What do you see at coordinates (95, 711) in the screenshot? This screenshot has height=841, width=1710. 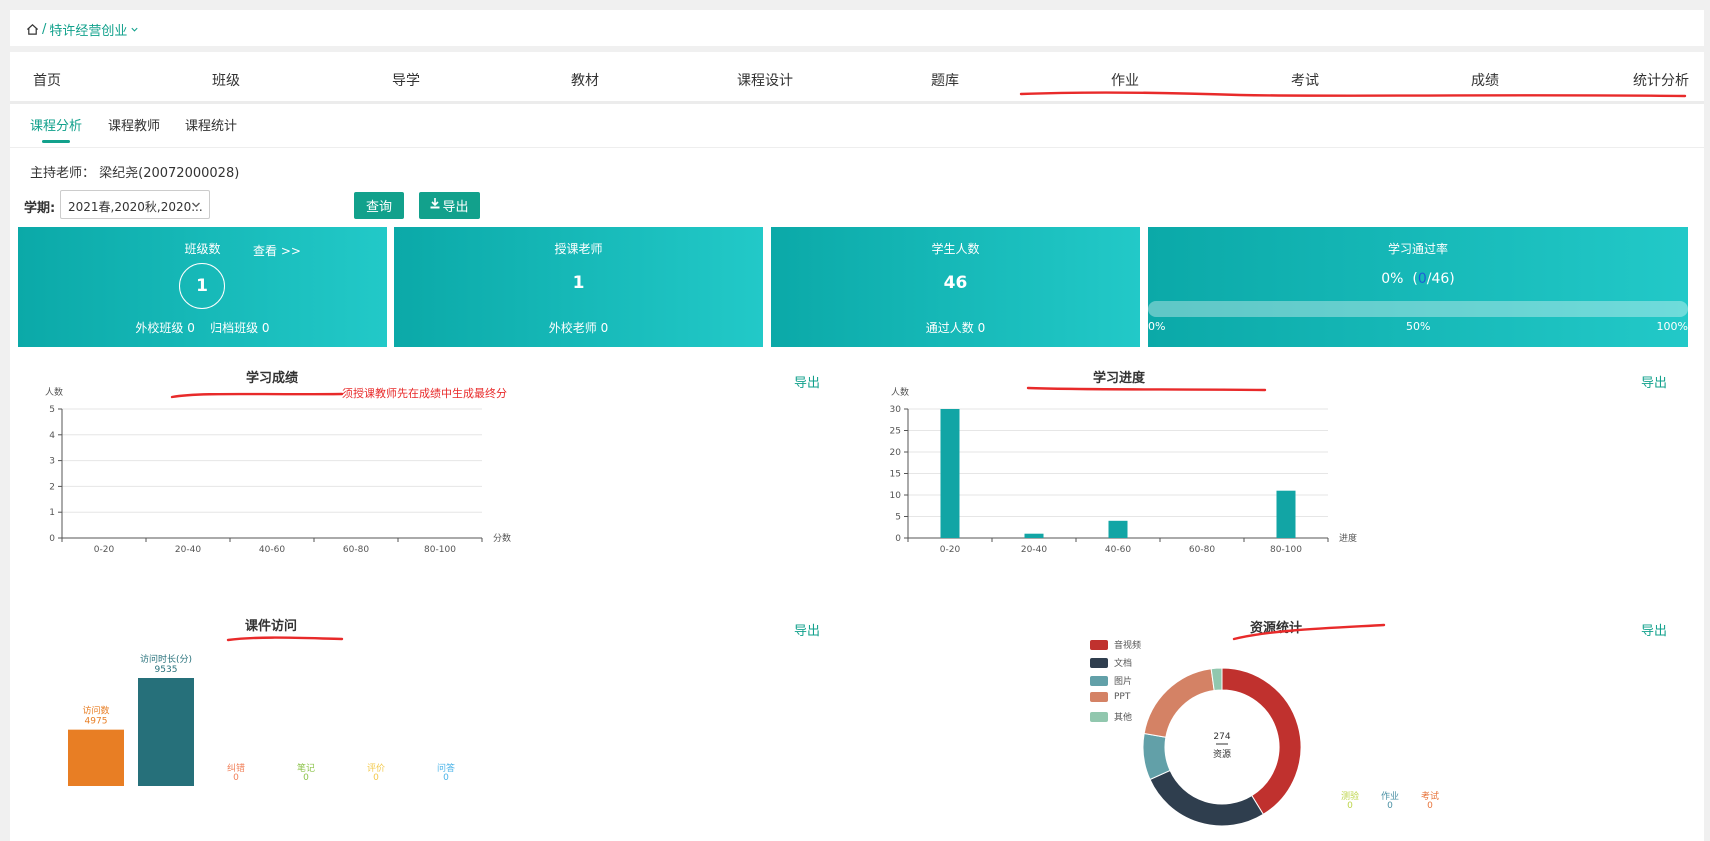 I see `visit-bar-name: 访问数` at bounding box center [95, 711].